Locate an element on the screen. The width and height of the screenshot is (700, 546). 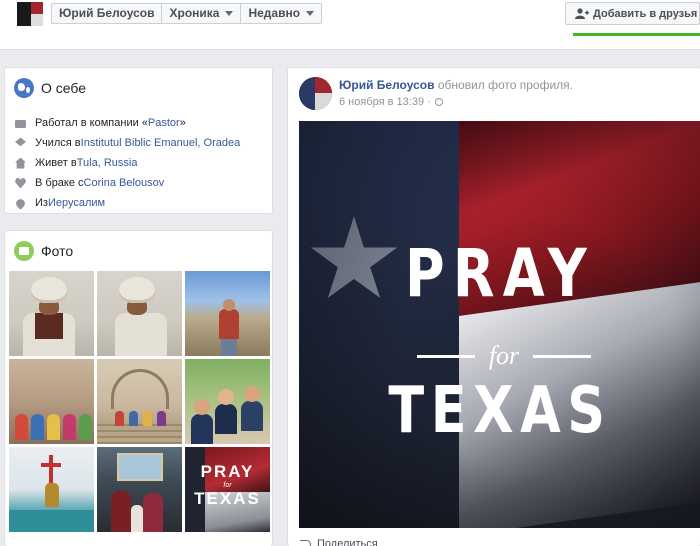
about-row-lives: Живет в Tula, Russia is located at coordinates (142, 163).